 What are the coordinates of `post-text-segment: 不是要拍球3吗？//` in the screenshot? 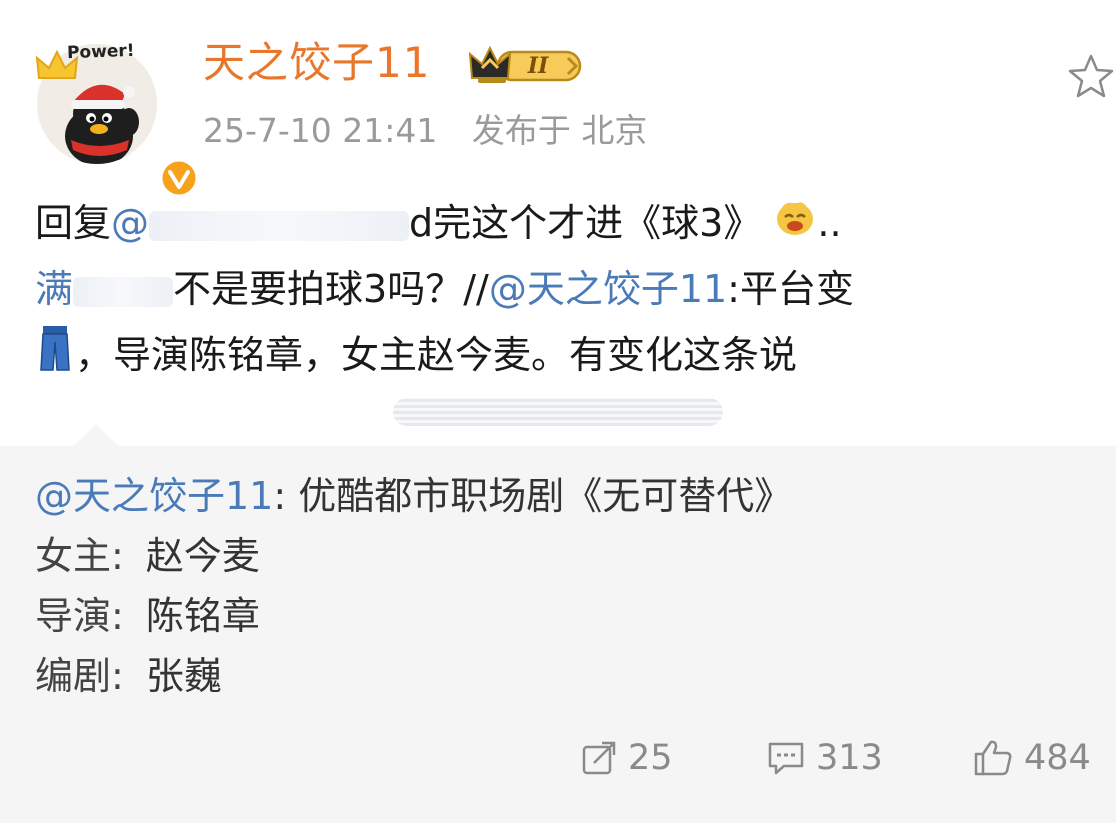 It's located at (331, 289).